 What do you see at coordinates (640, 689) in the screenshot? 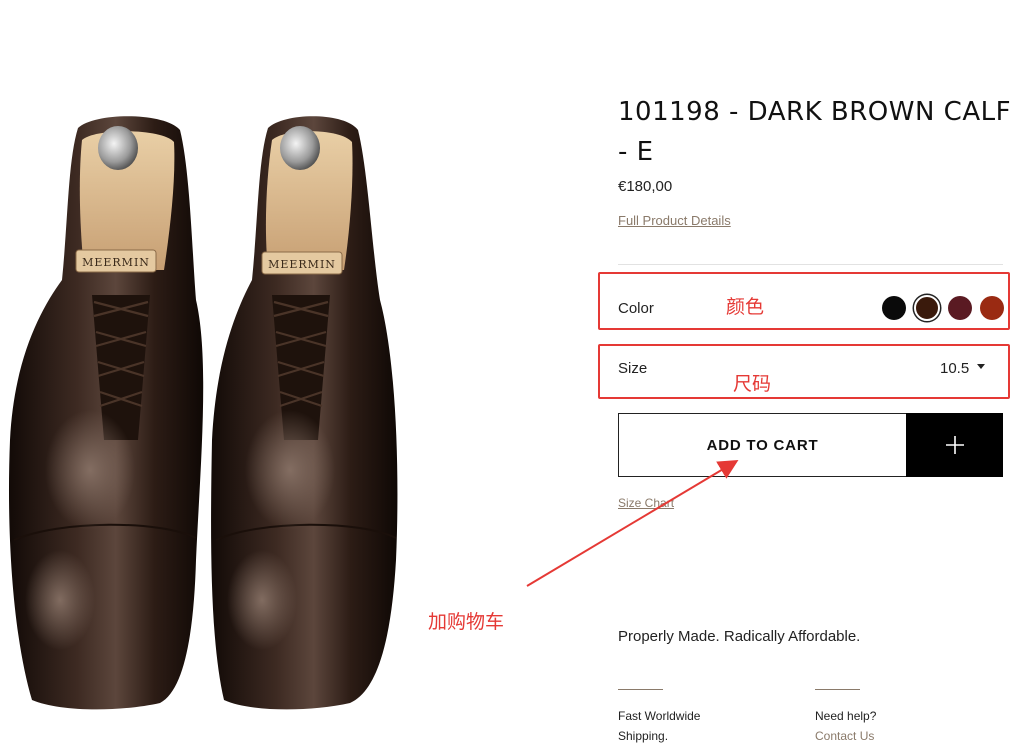
I see `shipping-rule` at bounding box center [640, 689].